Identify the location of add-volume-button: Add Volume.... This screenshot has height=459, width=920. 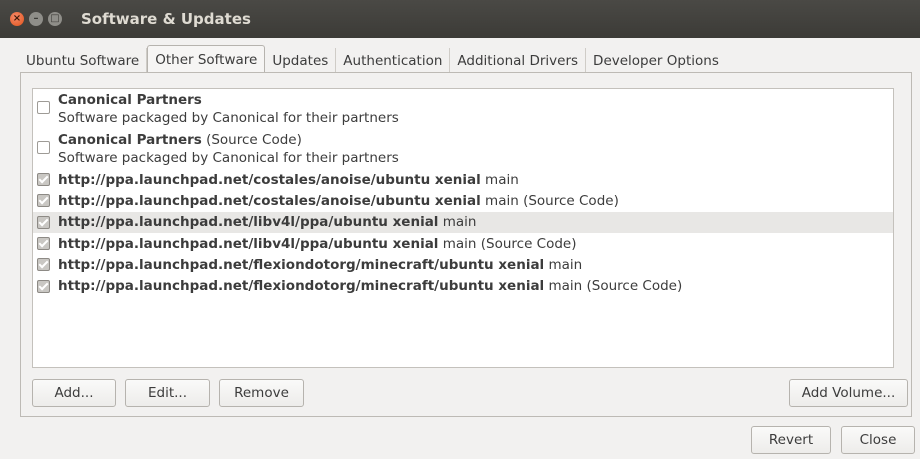
(848, 393).